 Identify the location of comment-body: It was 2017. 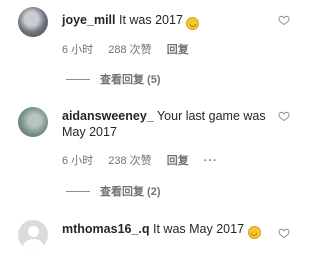
(150, 20).